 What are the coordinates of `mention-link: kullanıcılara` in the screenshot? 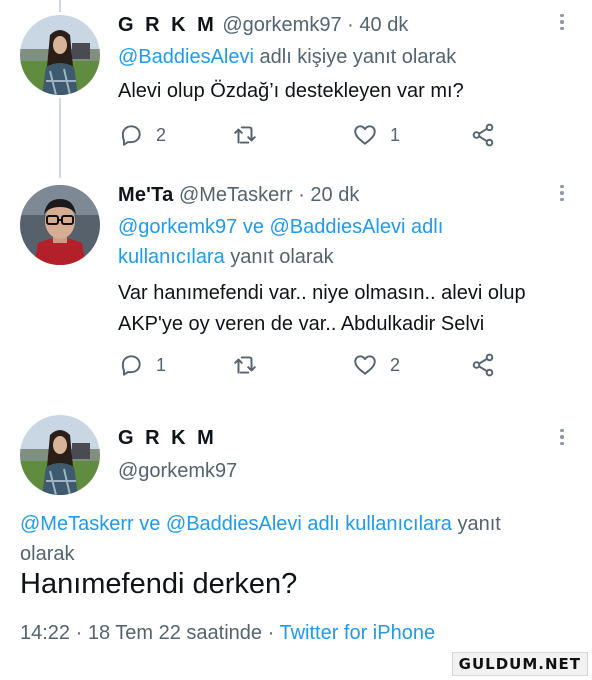 It's located at (171, 257).